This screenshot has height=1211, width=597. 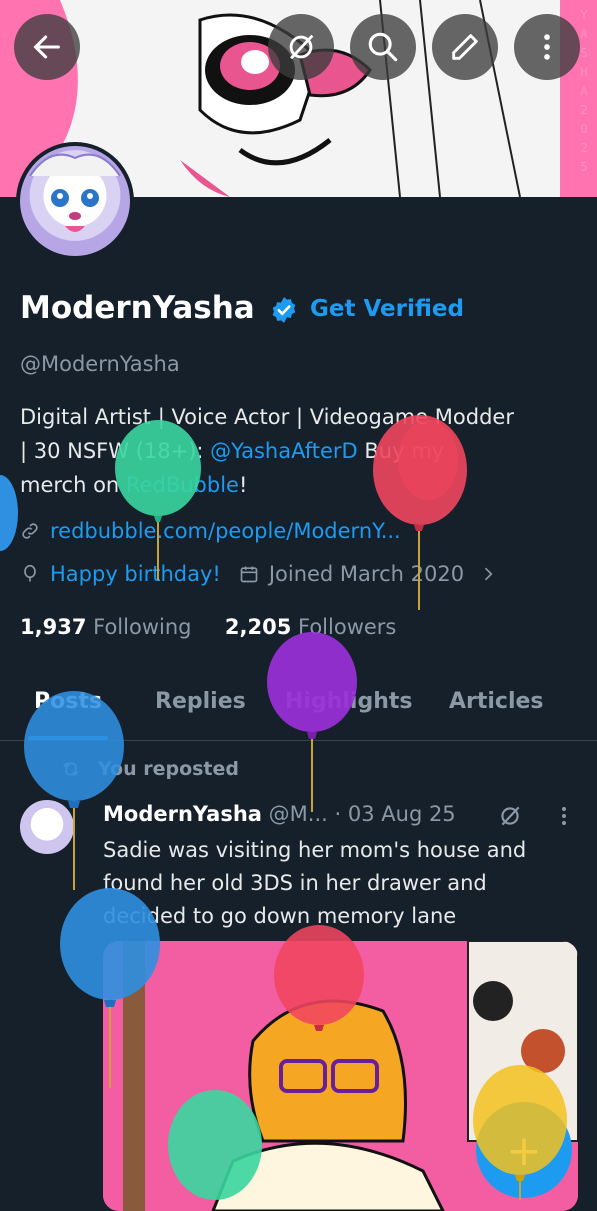 What do you see at coordinates (200, 701) in the screenshot?
I see `tab-replies: Replies` at bounding box center [200, 701].